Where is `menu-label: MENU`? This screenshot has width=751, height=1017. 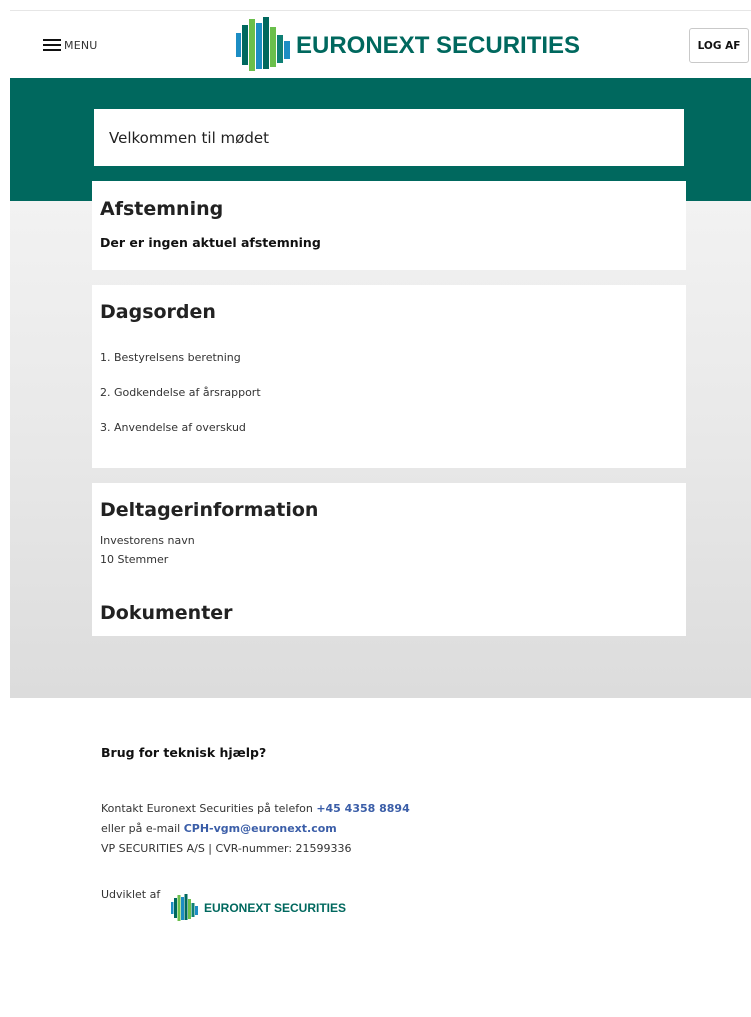
menu-label: MENU is located at coordinates (81, 45).